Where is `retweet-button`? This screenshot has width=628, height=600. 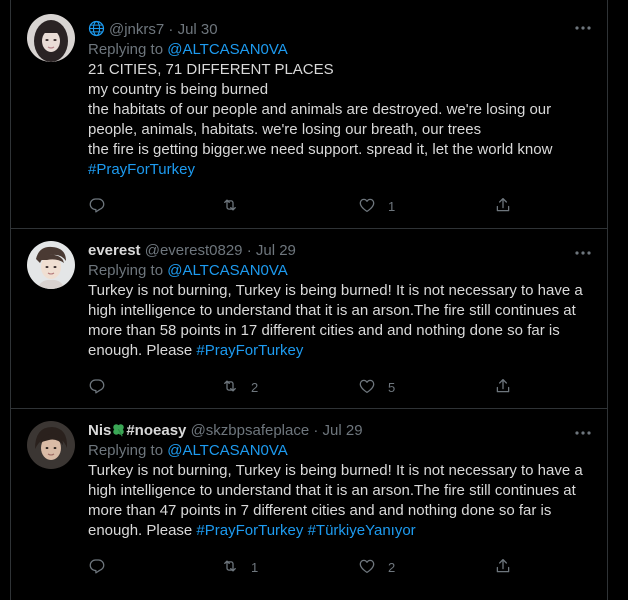 retweet-button is located at coordinates (236, 206).